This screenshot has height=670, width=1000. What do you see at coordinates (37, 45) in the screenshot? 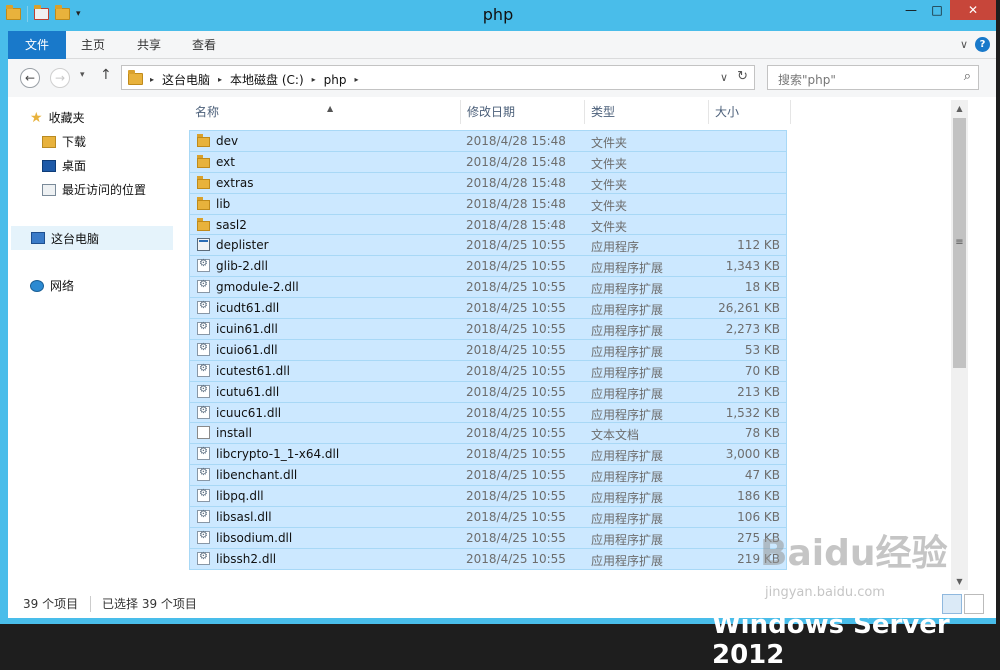
I see `tab-file: 文件` at bounding box center [37, 45].